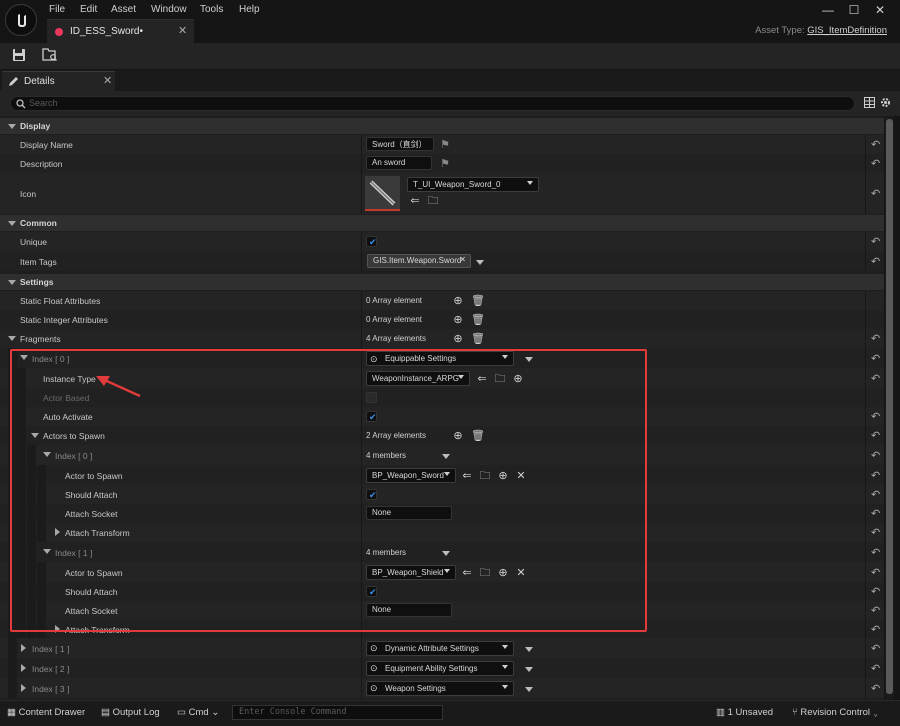 This screenshot has width=900, height=726. I want to click on unique-checkbox: ✔, so click(371, 241).